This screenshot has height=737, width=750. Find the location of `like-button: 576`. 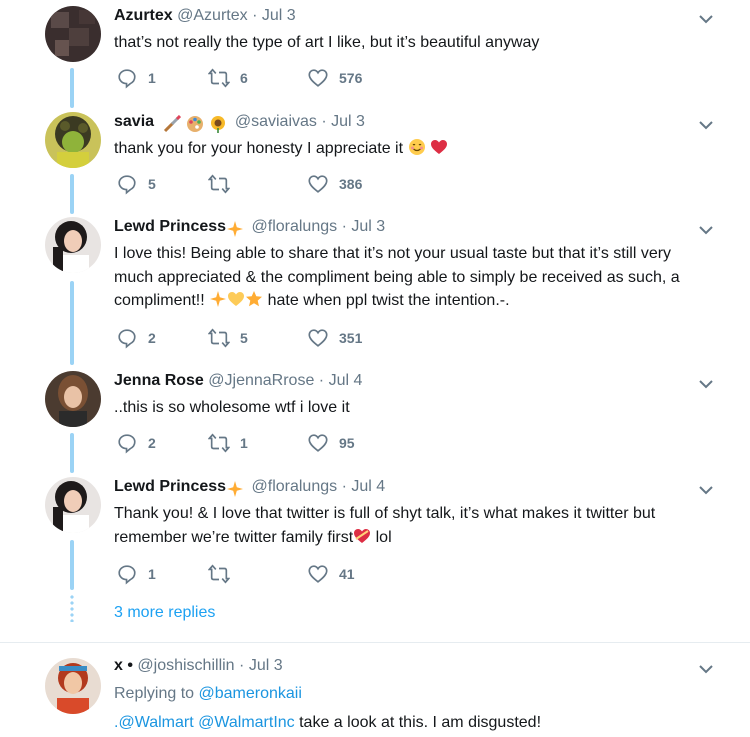

like-button: 576 is located at coordinates (334, 78).